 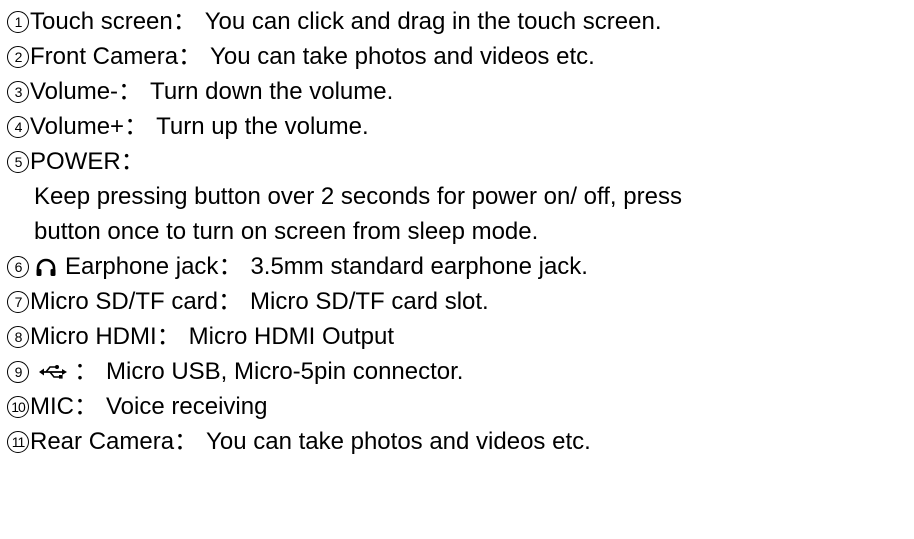 What do you see at coordinates (18, 91) in the screenshot?
I see `item-number: 3` at bounding box center [18, 91].